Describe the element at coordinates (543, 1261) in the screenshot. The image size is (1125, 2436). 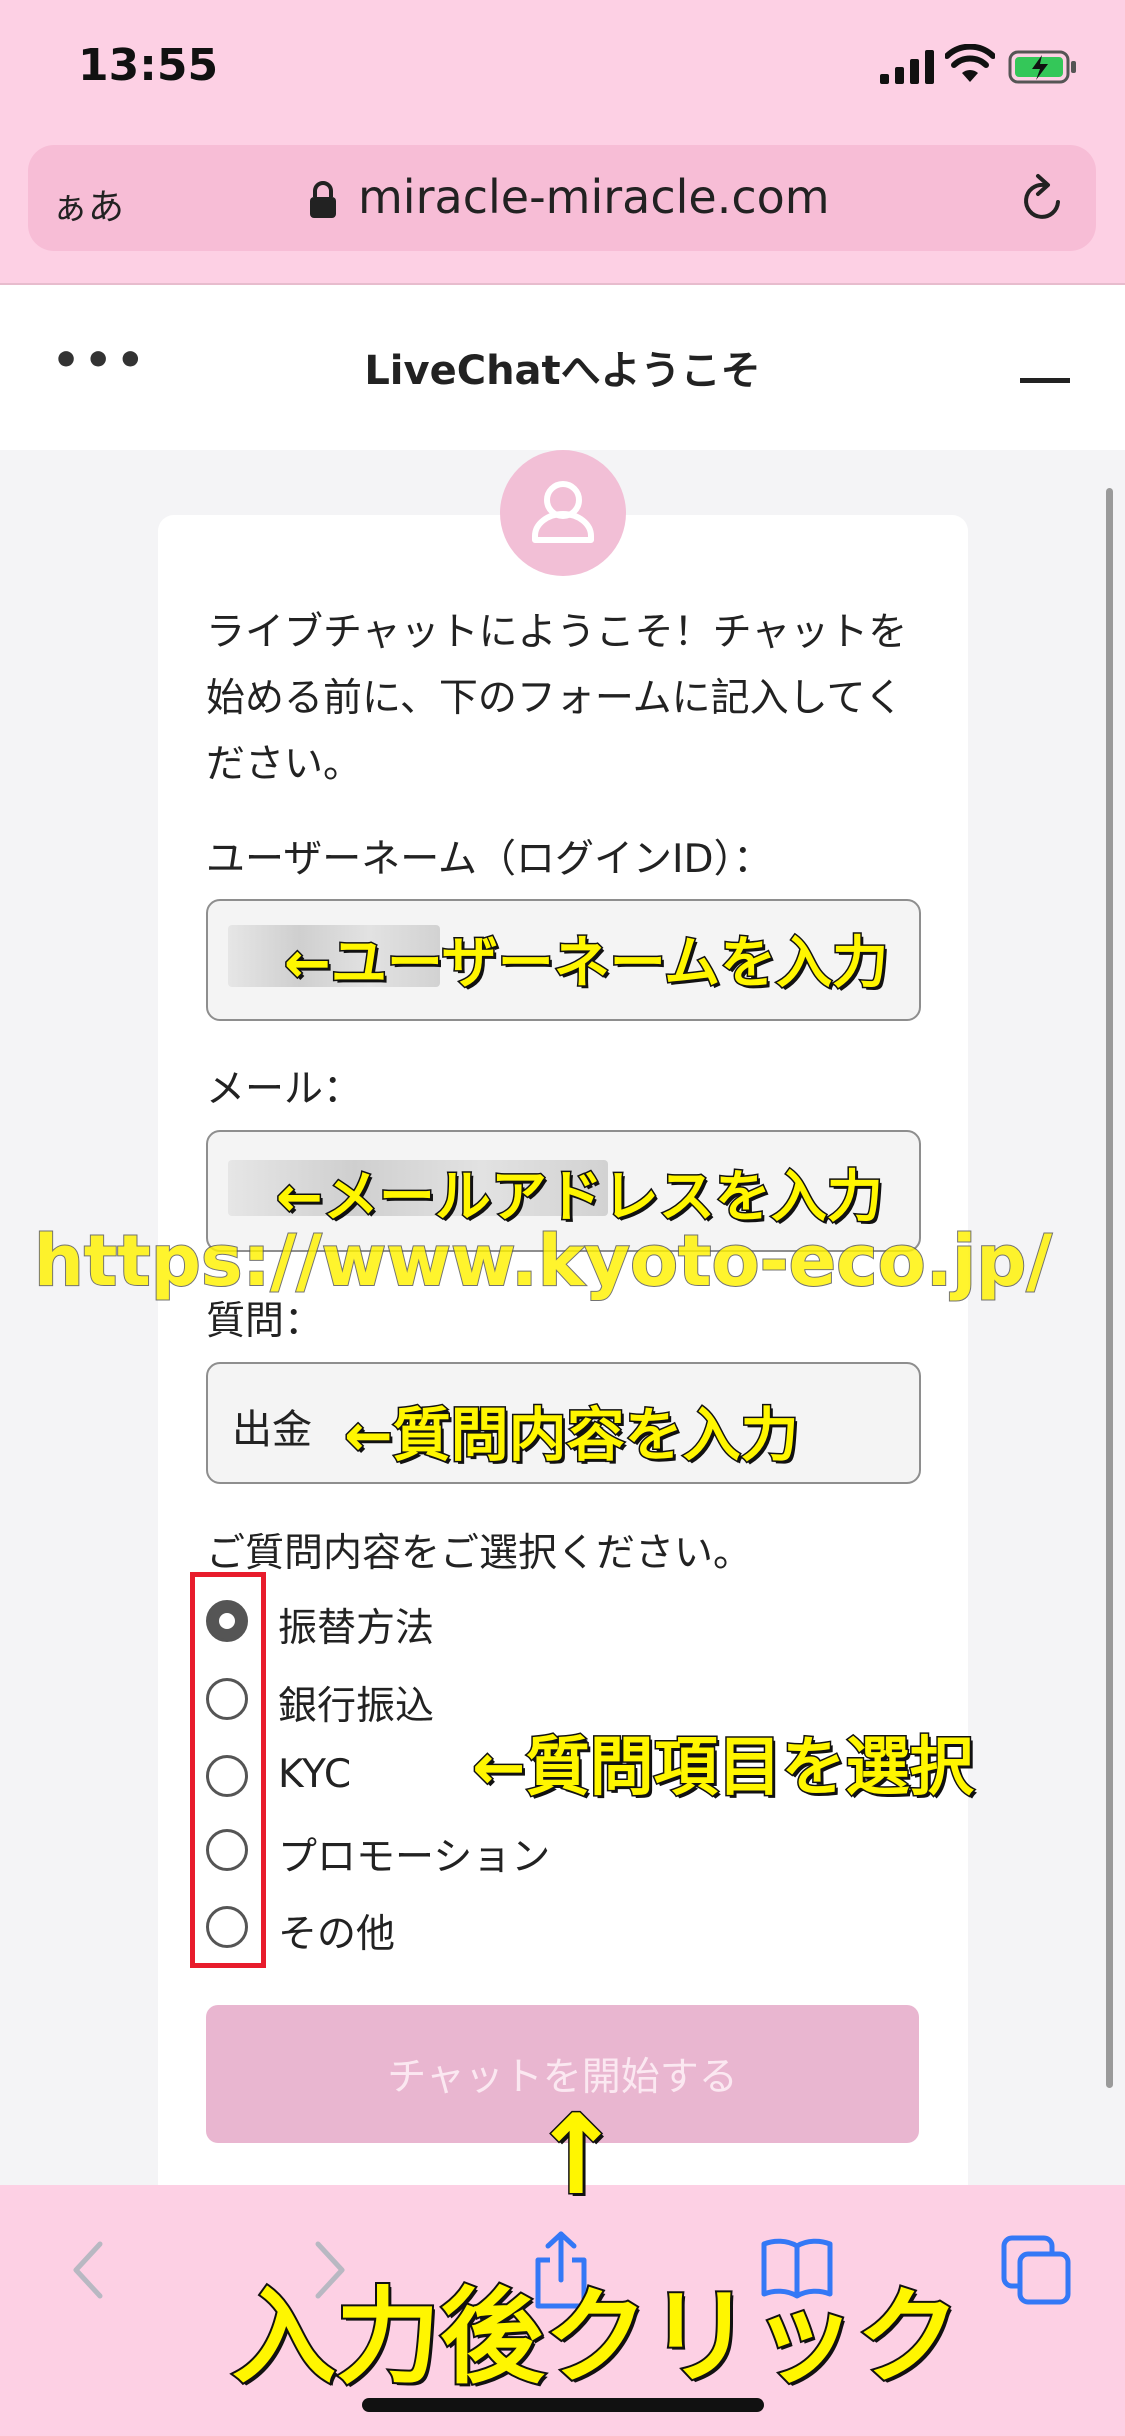
I see `watermark-url: https://www.kyoto-eco.jp/` at that location.